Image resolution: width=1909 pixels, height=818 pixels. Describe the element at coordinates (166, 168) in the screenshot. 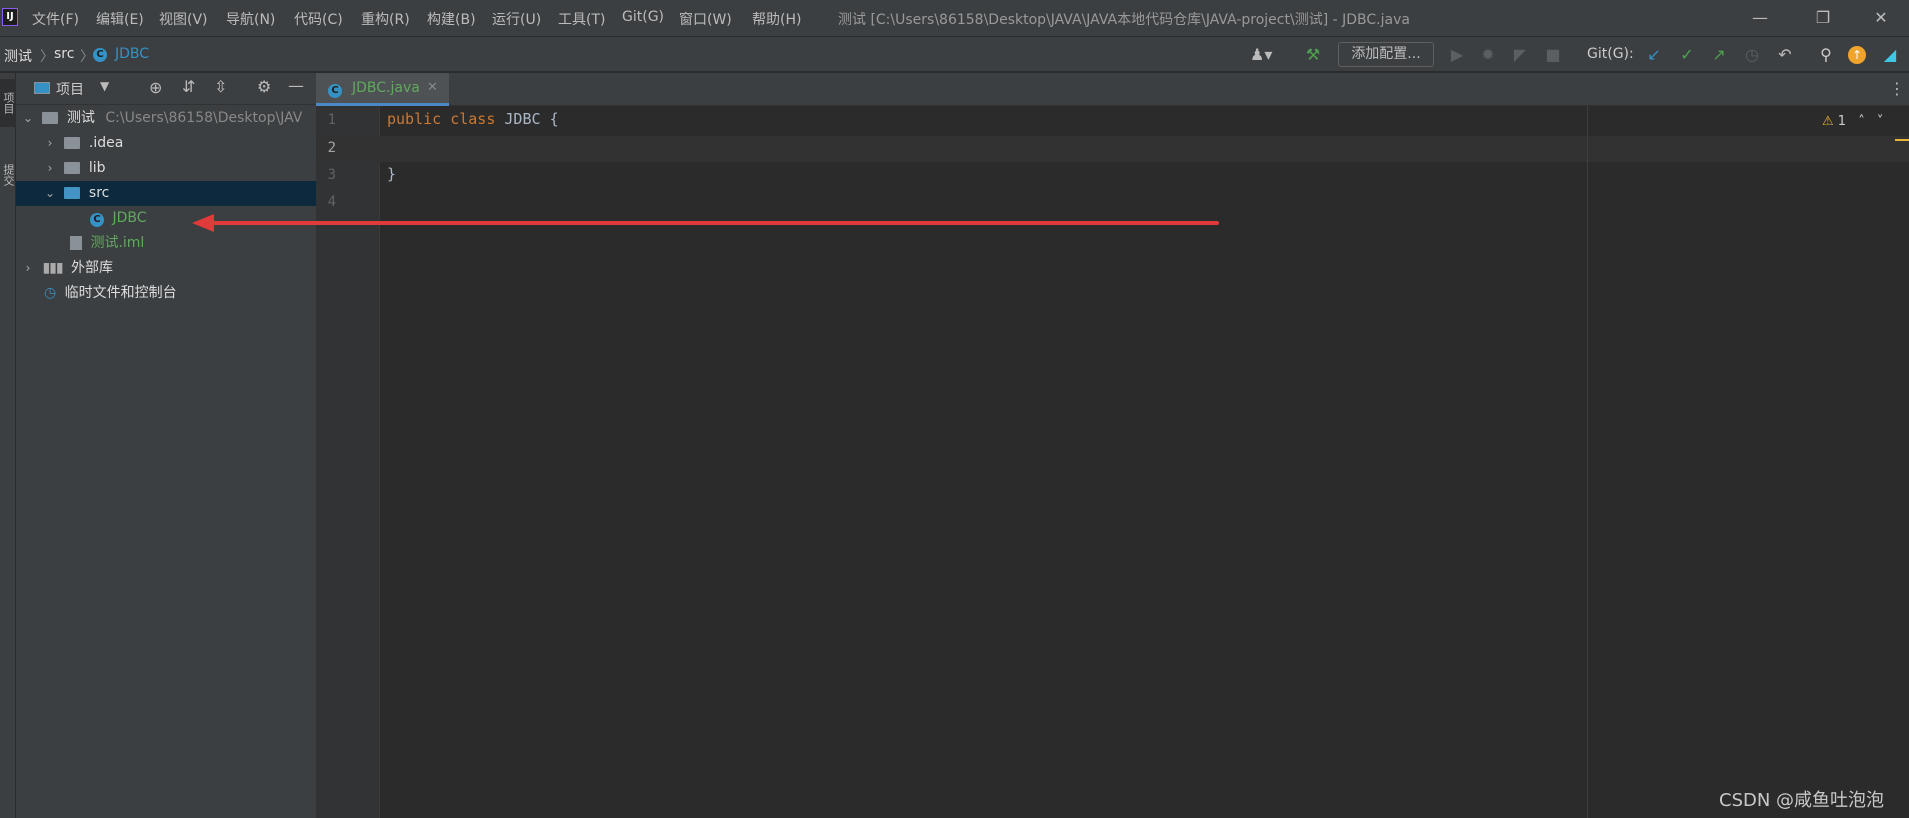

I see `tree-row-lib: › lib` at that location.